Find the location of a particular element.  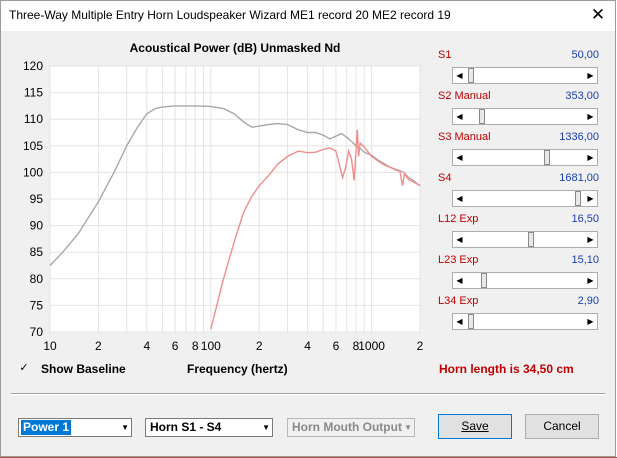

slider-s3-thumb is located at coordinates (547, 157).